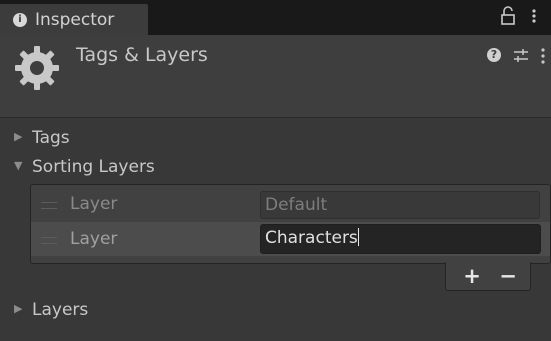  I want to click on sorting-layers-foldout-label: Sorting Layers, so click(93, 167).